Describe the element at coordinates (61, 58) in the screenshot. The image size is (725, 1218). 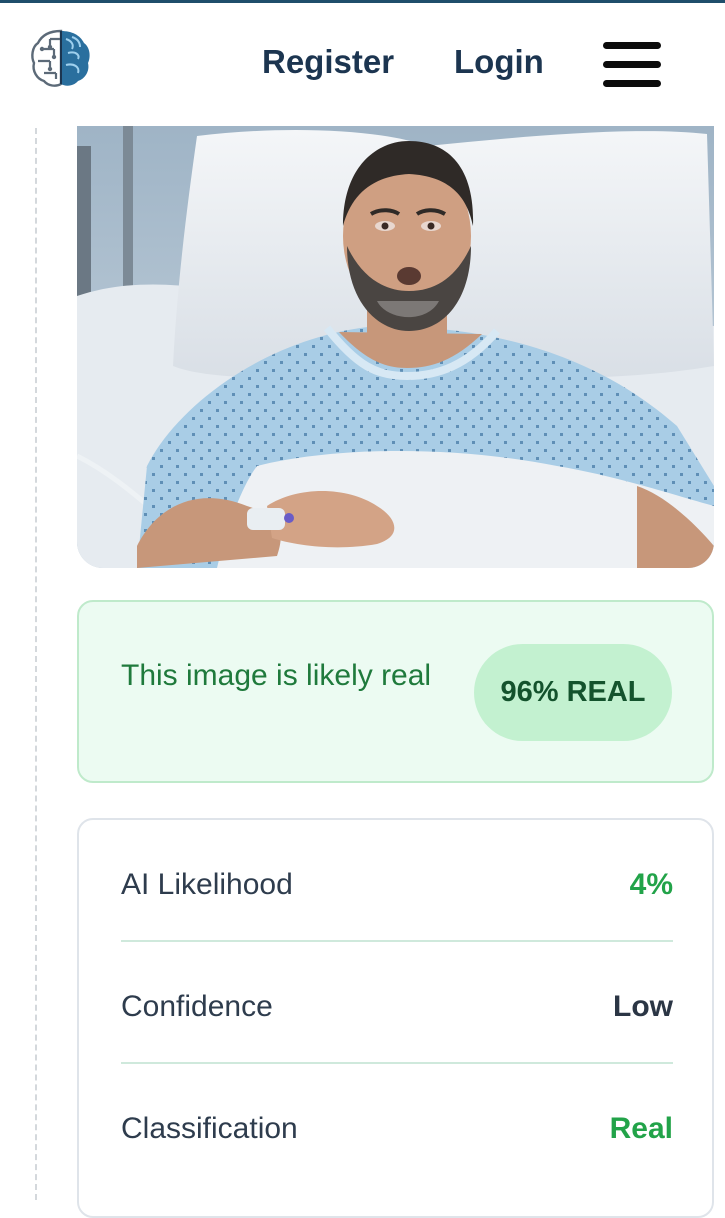
I see `brain-icon` at that location.